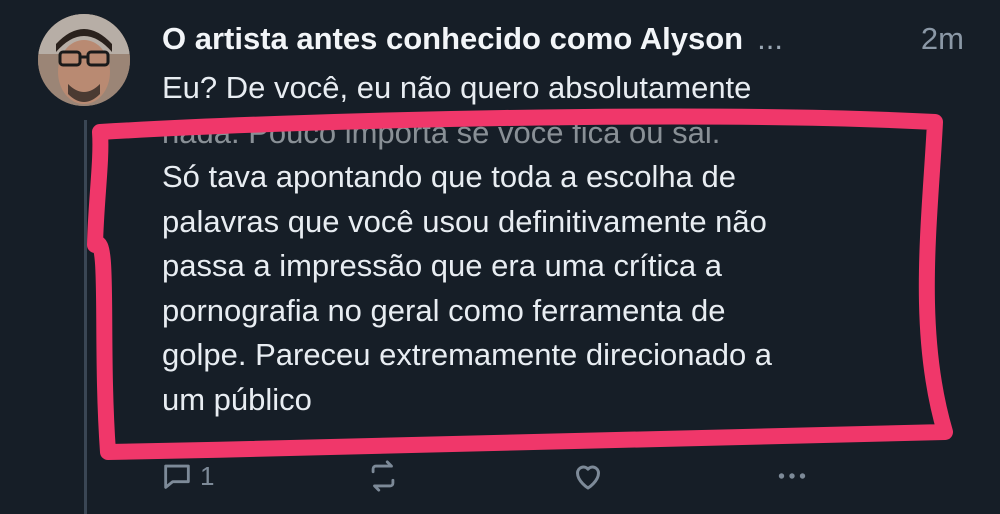  I want to click on post-text-line: um público, so click(237, 399).